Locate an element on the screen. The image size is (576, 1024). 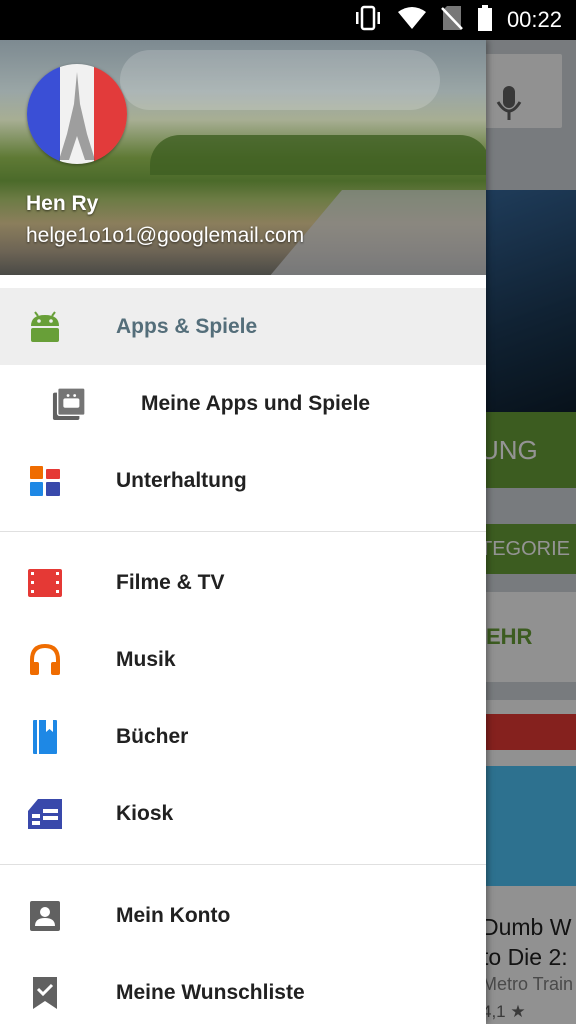
account-icon is located at coordinates (45, 916).